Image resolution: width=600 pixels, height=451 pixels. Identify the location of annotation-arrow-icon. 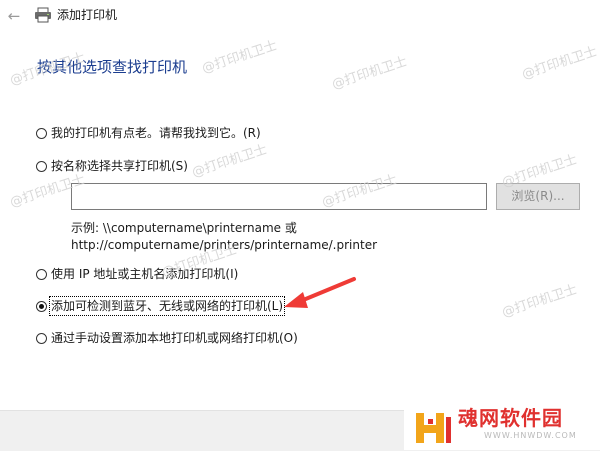
(320, 292).